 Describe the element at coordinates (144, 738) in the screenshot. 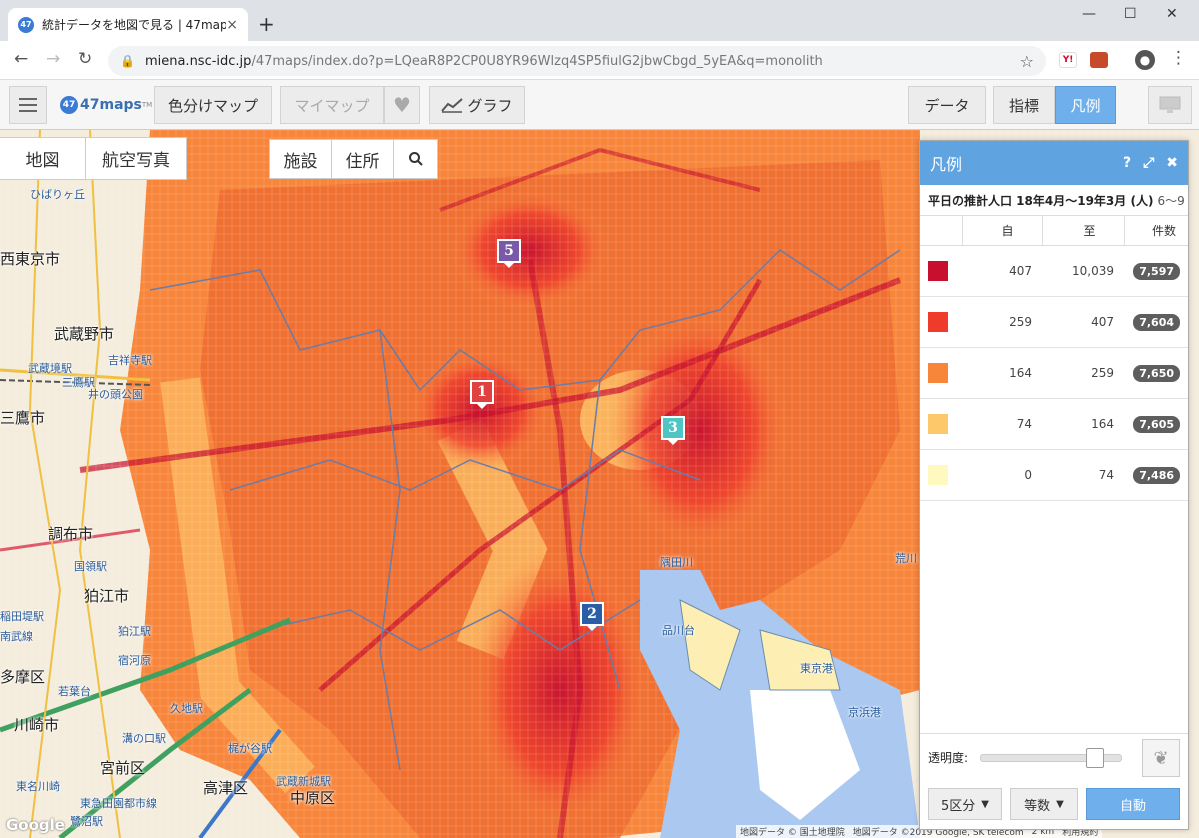

I see `place-label: 溝の口駅` at that location.